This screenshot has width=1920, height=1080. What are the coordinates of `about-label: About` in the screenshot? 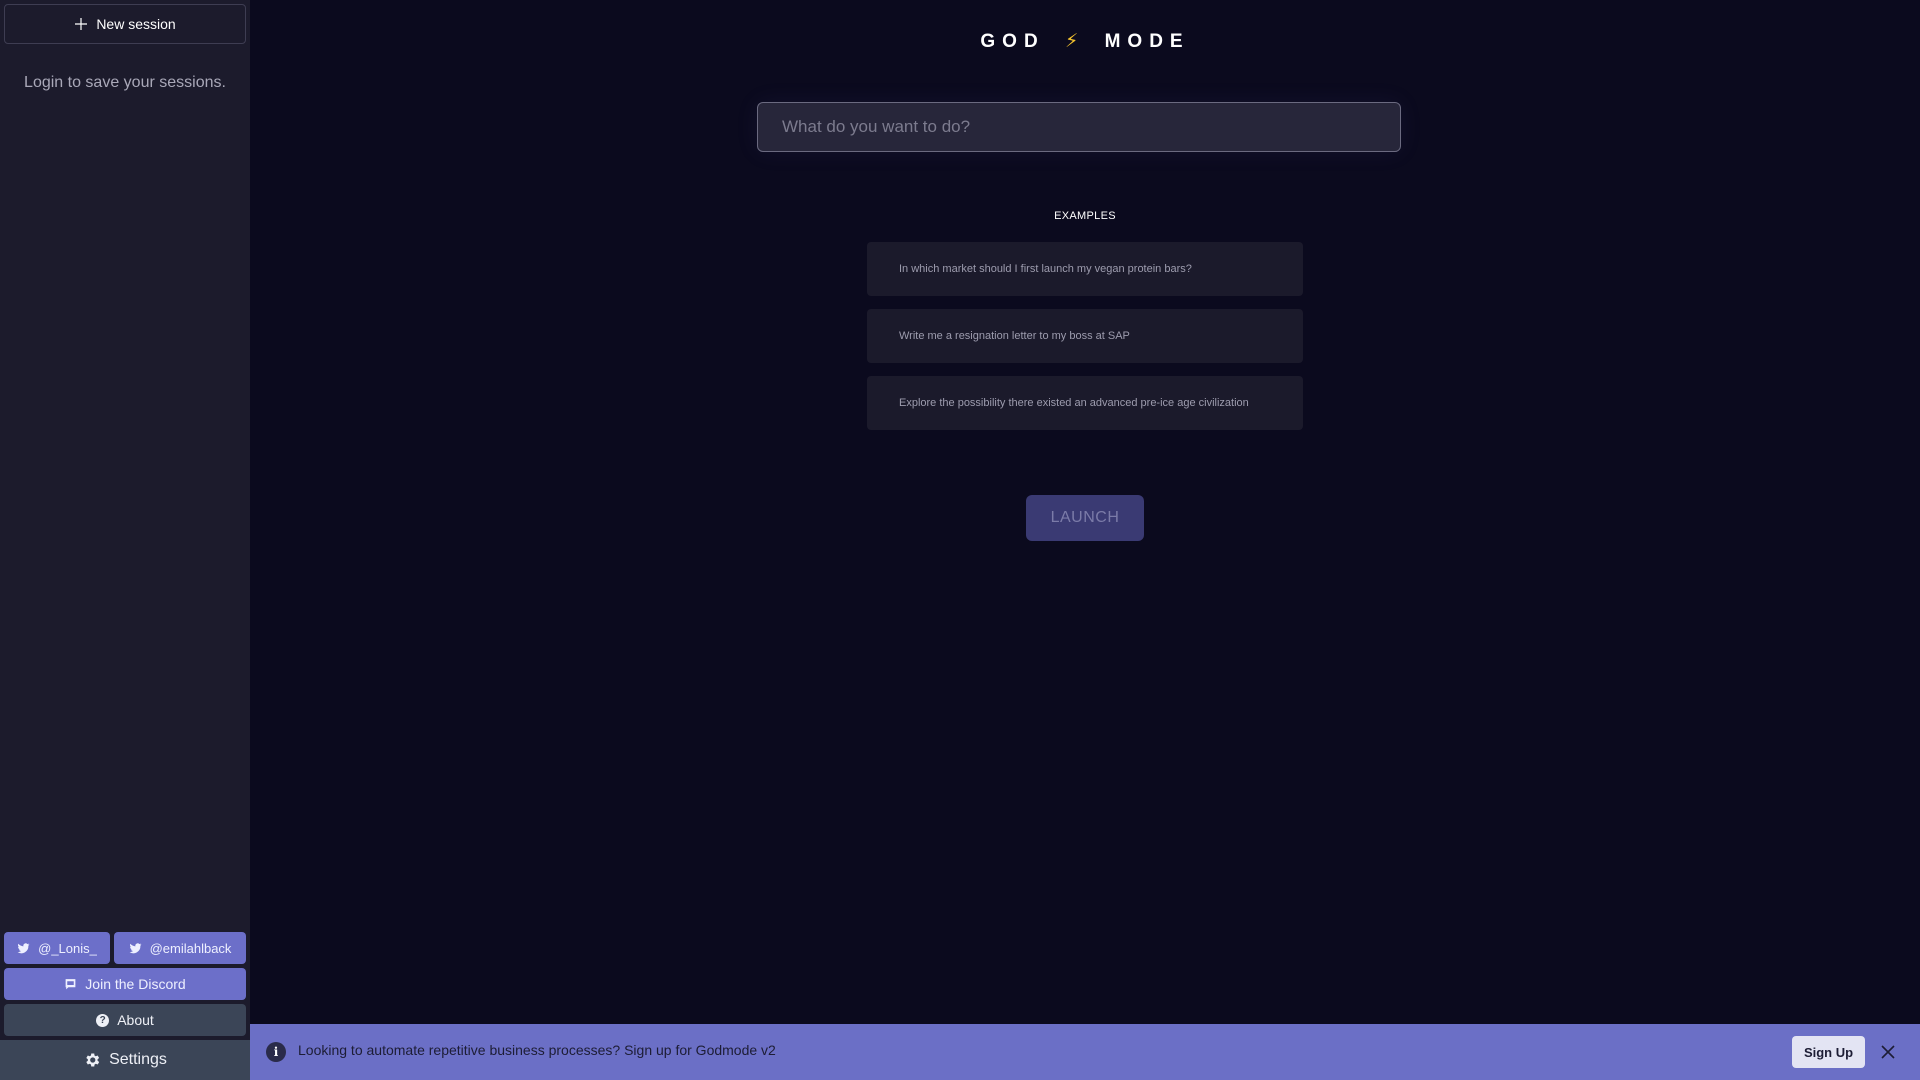 It's located at (135, 1020).